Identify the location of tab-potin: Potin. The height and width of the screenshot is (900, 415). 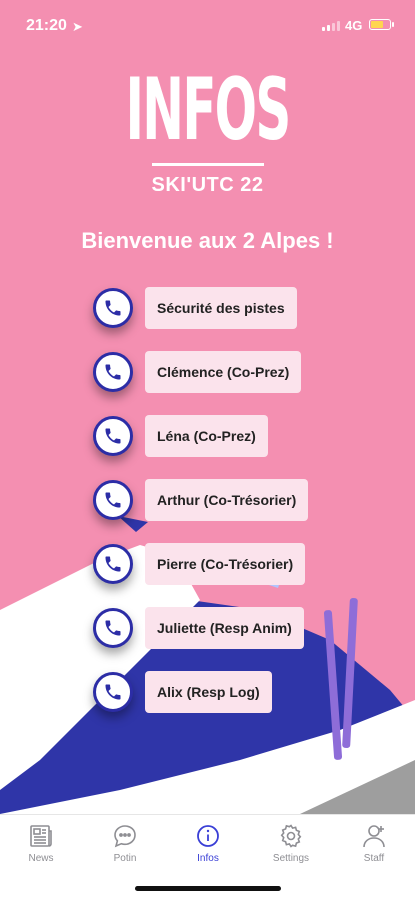
(125, 843).